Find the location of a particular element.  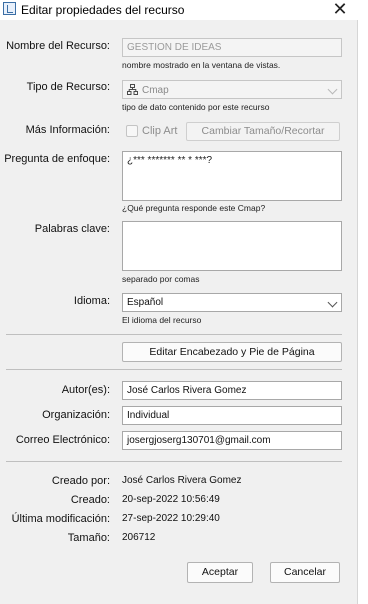

focus-question-hint: ¿Qué pregunta responde este Cmap? is located at coordinates (194, 208).